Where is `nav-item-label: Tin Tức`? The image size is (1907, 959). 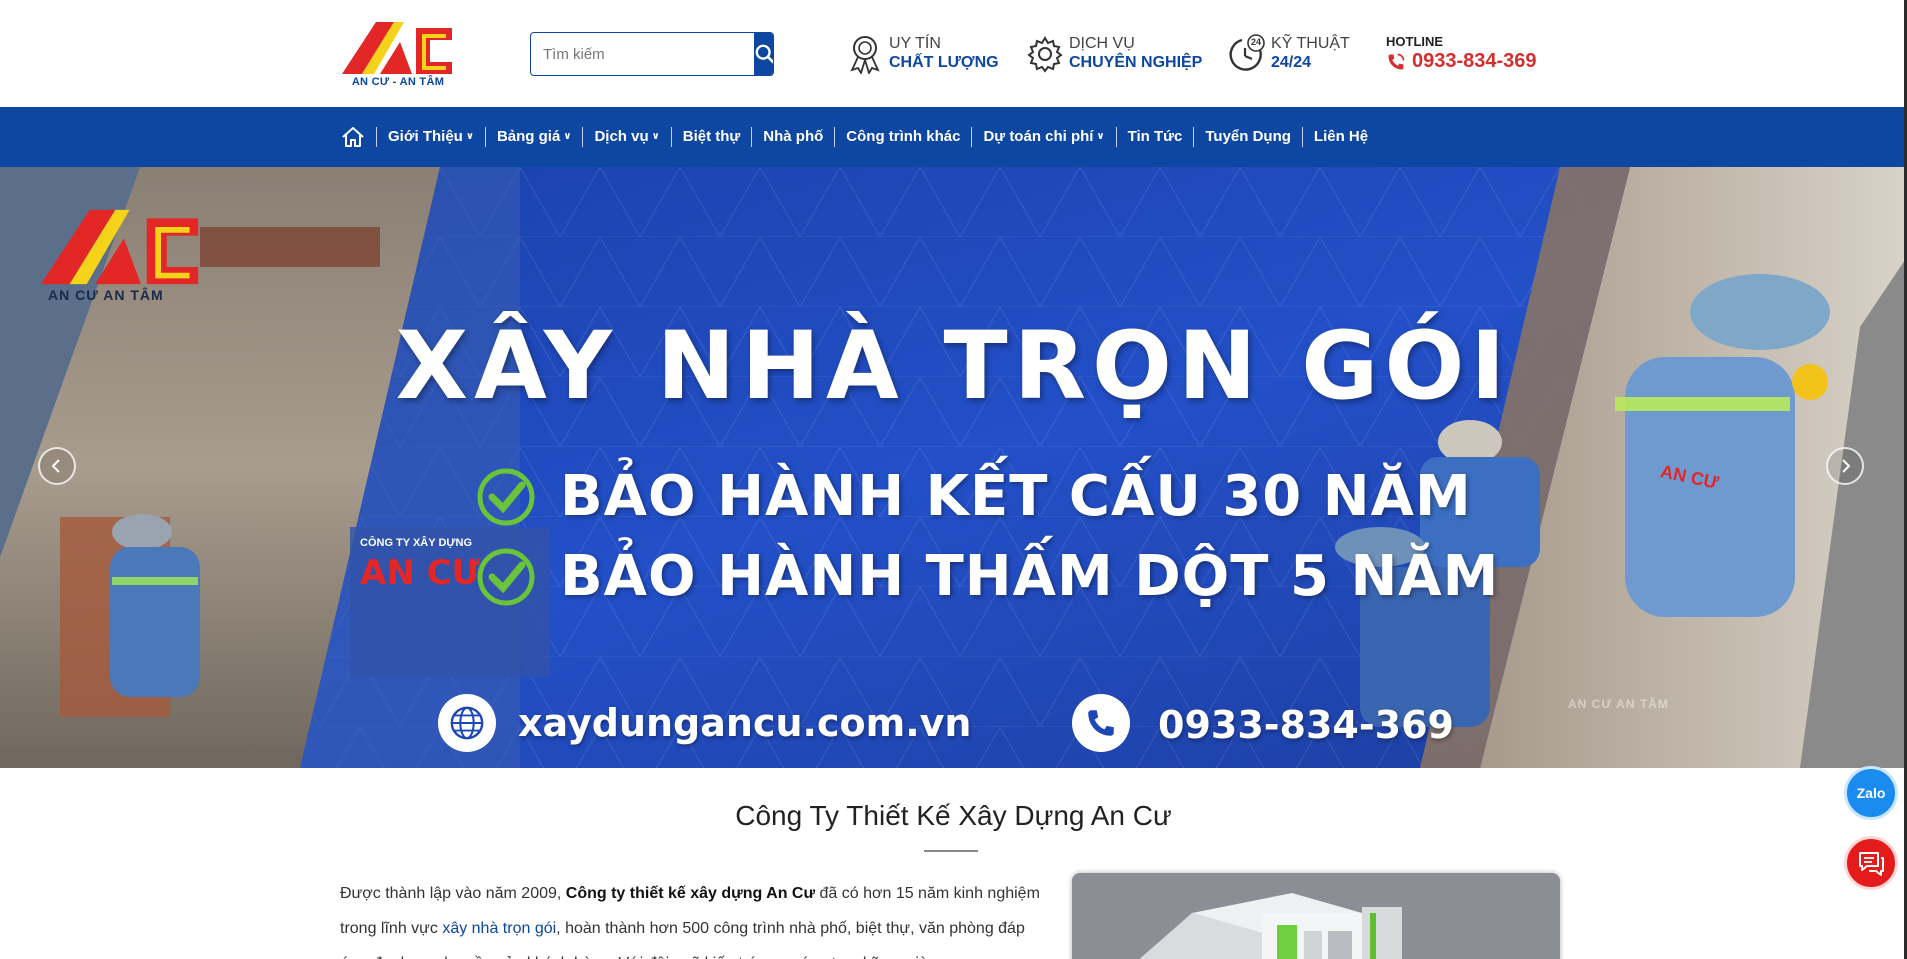 nav-item-label: Tin Tức is located at coordinates (1155, 136).